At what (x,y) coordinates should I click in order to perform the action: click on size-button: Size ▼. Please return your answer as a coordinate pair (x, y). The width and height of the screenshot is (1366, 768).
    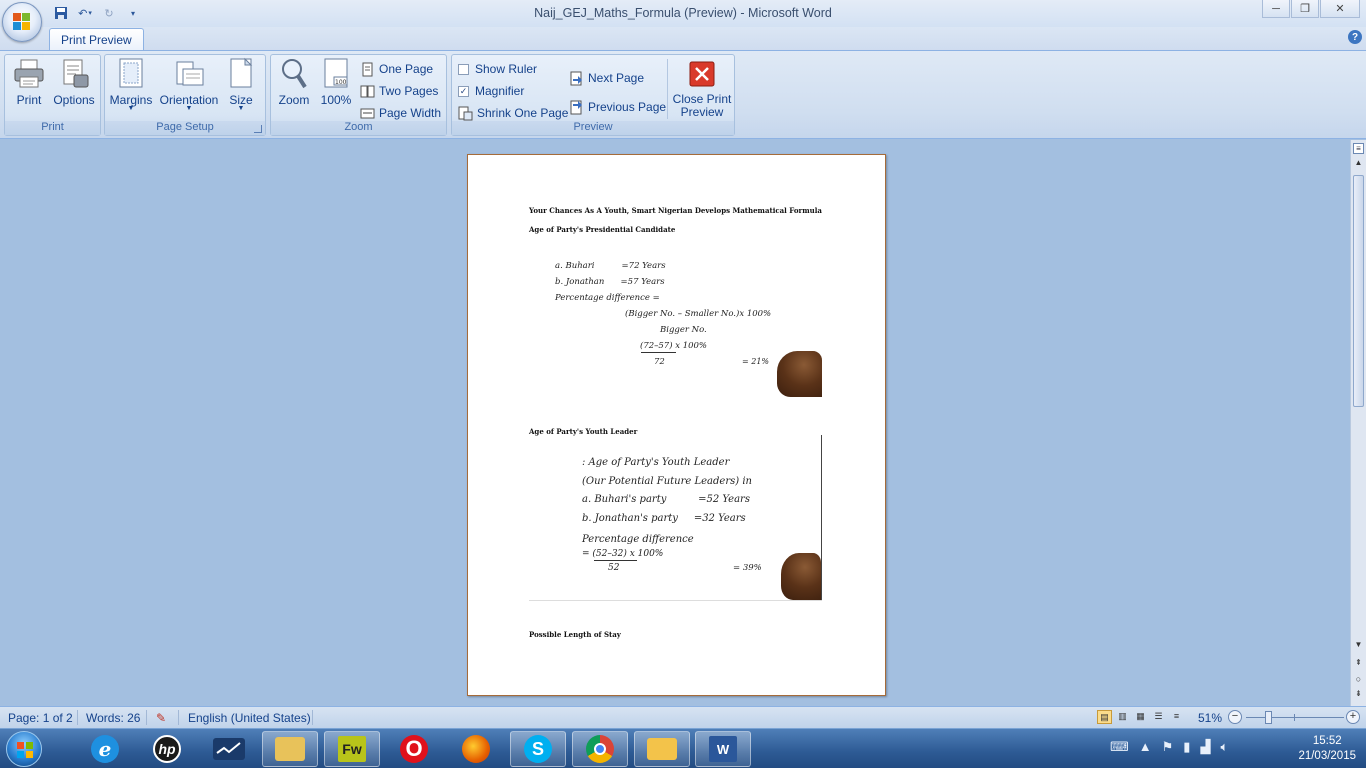
    Looking at the image, I should click on (241, 84).